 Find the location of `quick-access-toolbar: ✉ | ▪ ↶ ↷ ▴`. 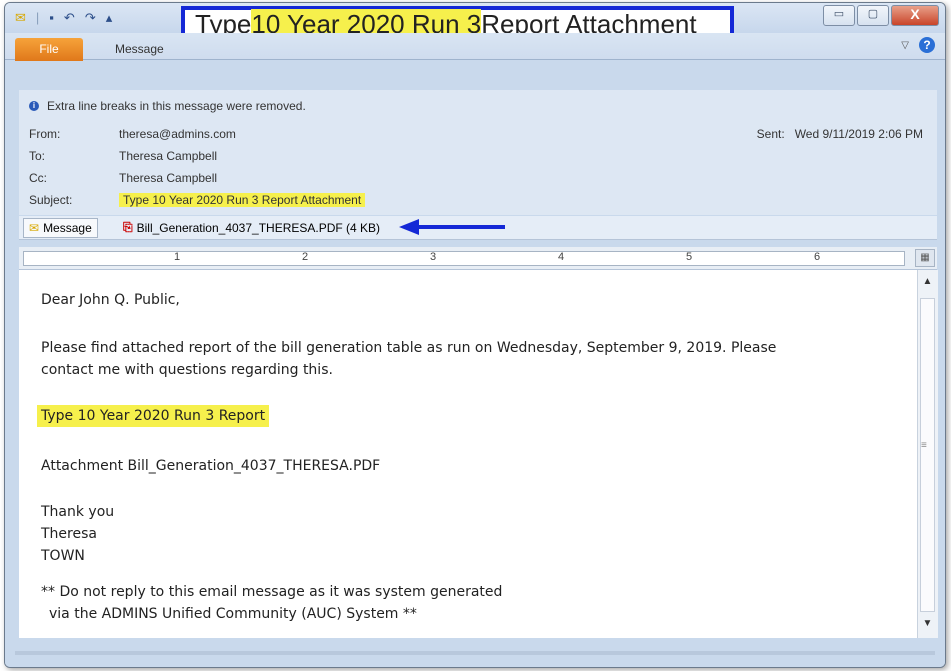

quick-access-toolbar: ✉ | ▪ ↶ ↷ ▴ is located at coordinates (63, 18).